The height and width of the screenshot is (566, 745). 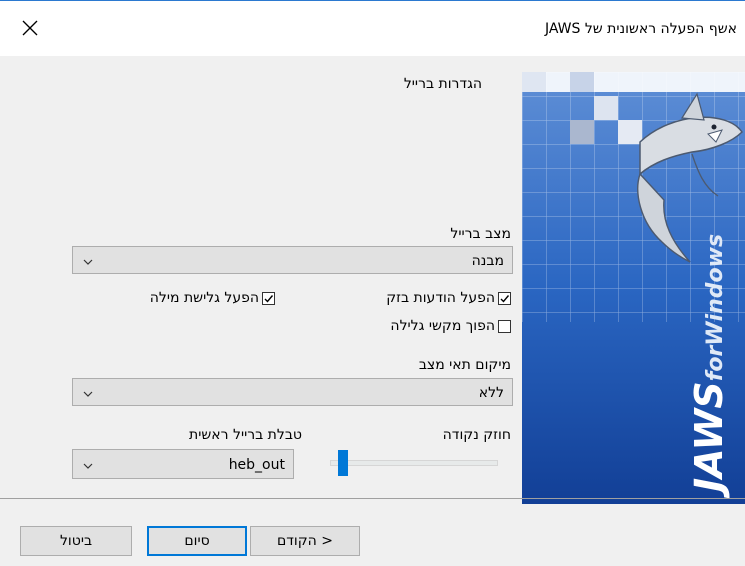 What do you see at coordinates (442, 326) in the screenshot?
I see `reverse-panning-label: הפוך מקשי גלילה` at bounding box center [442, 326].